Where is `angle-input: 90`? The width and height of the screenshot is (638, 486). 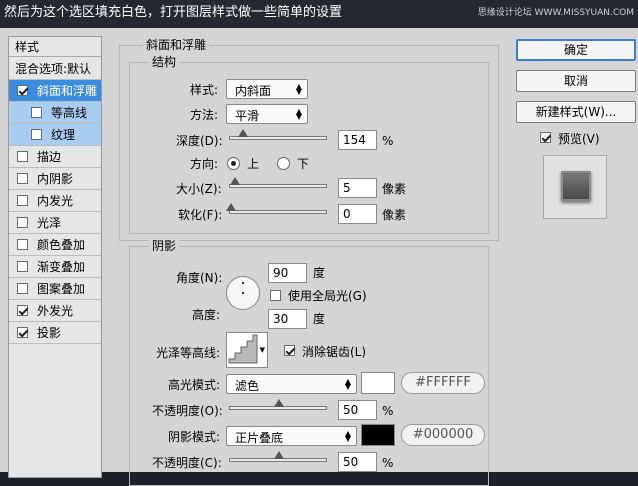
angle-input: 90 is located at coordinates (287, 273).